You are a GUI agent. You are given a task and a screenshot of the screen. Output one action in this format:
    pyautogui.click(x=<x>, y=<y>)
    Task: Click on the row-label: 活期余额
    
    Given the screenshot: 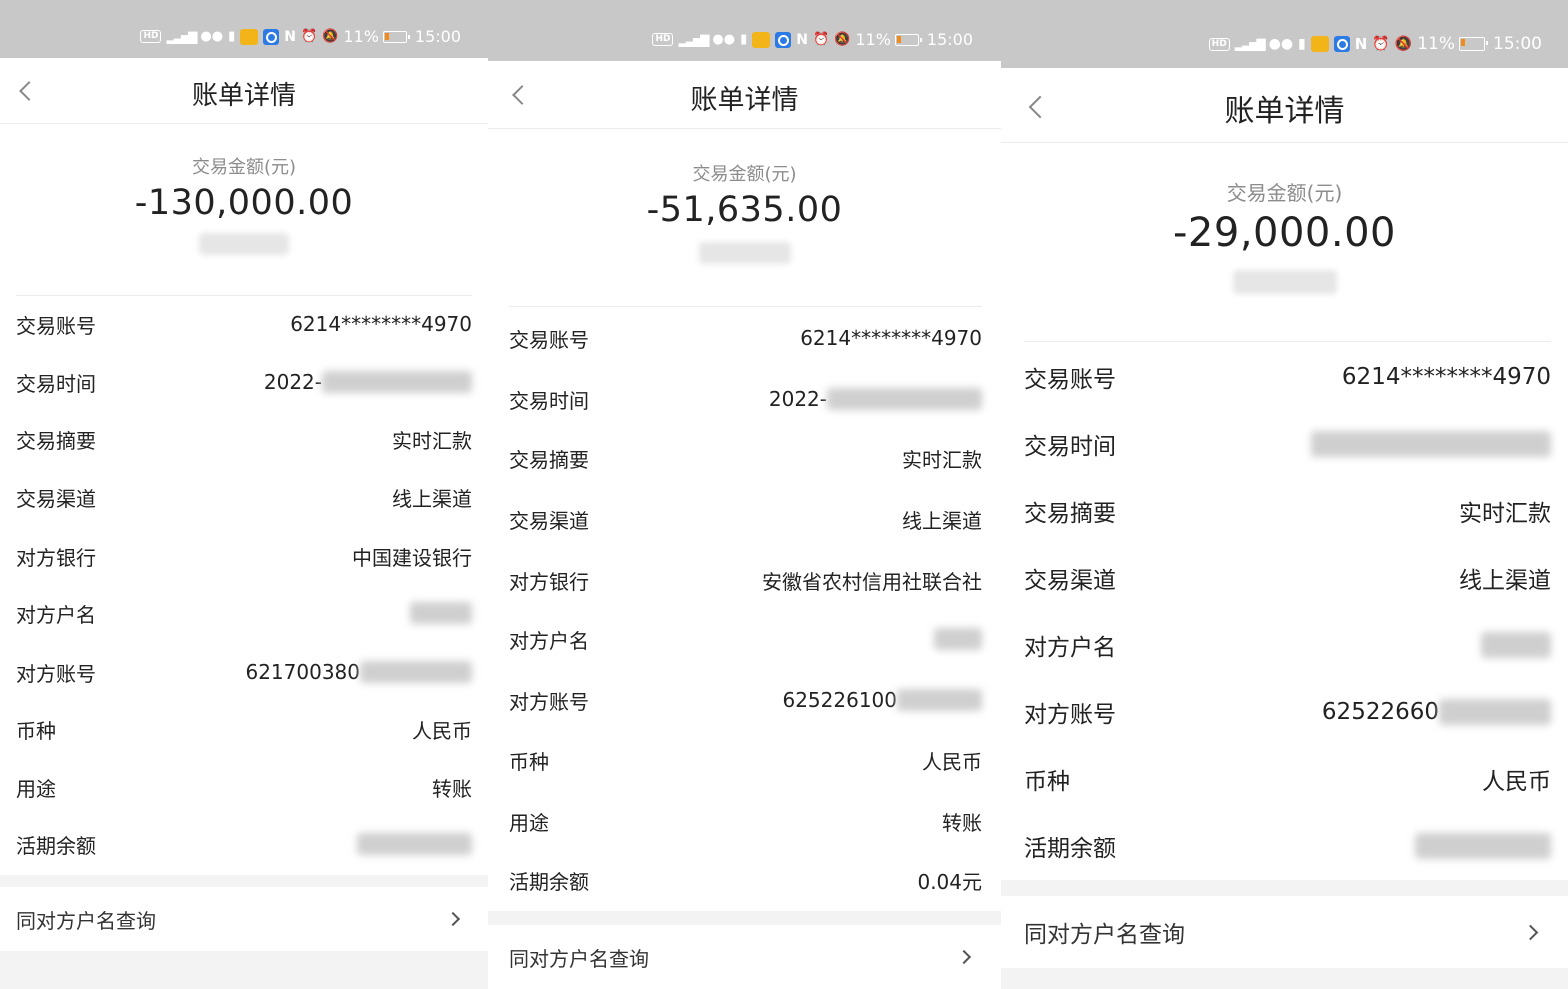 What is the action you would take?
    pyautogui.click(x=549, y=881)
    